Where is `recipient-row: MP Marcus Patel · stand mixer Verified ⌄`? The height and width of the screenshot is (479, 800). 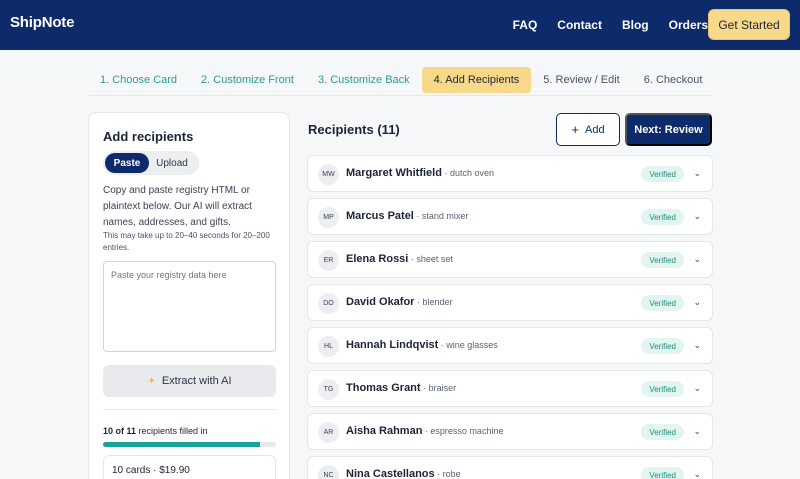 recipient-row: MP Marcus Patel · stand mixer Verified ⌄ is located at coordinates (510, 216).